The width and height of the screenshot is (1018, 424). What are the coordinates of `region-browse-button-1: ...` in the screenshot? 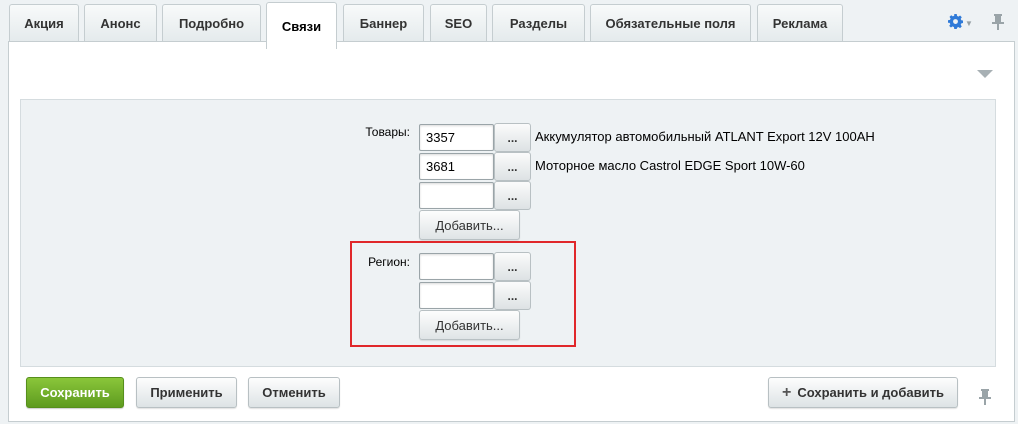 It's located at (512, 266).